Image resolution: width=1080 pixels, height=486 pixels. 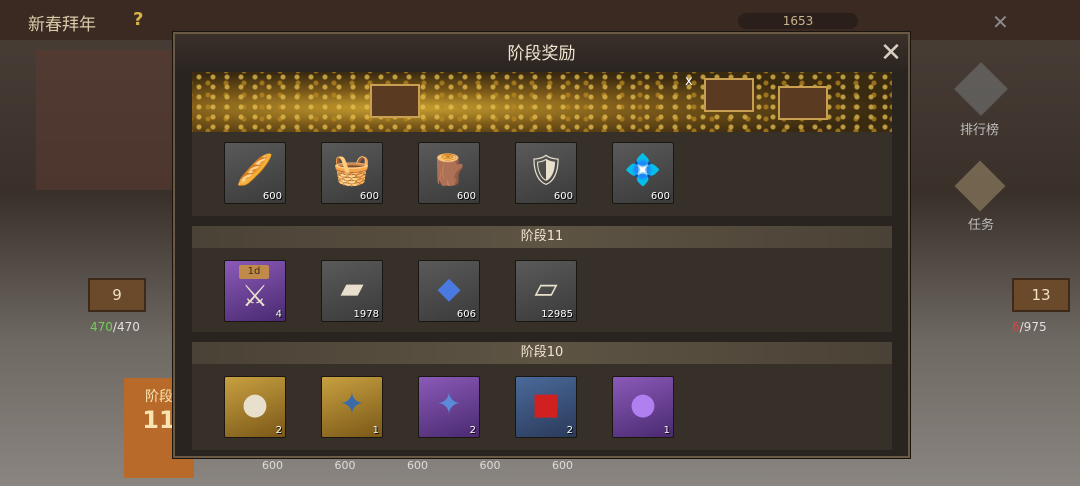 I want to click on event-close-icon: ✕, so click(x=1000, y=22).